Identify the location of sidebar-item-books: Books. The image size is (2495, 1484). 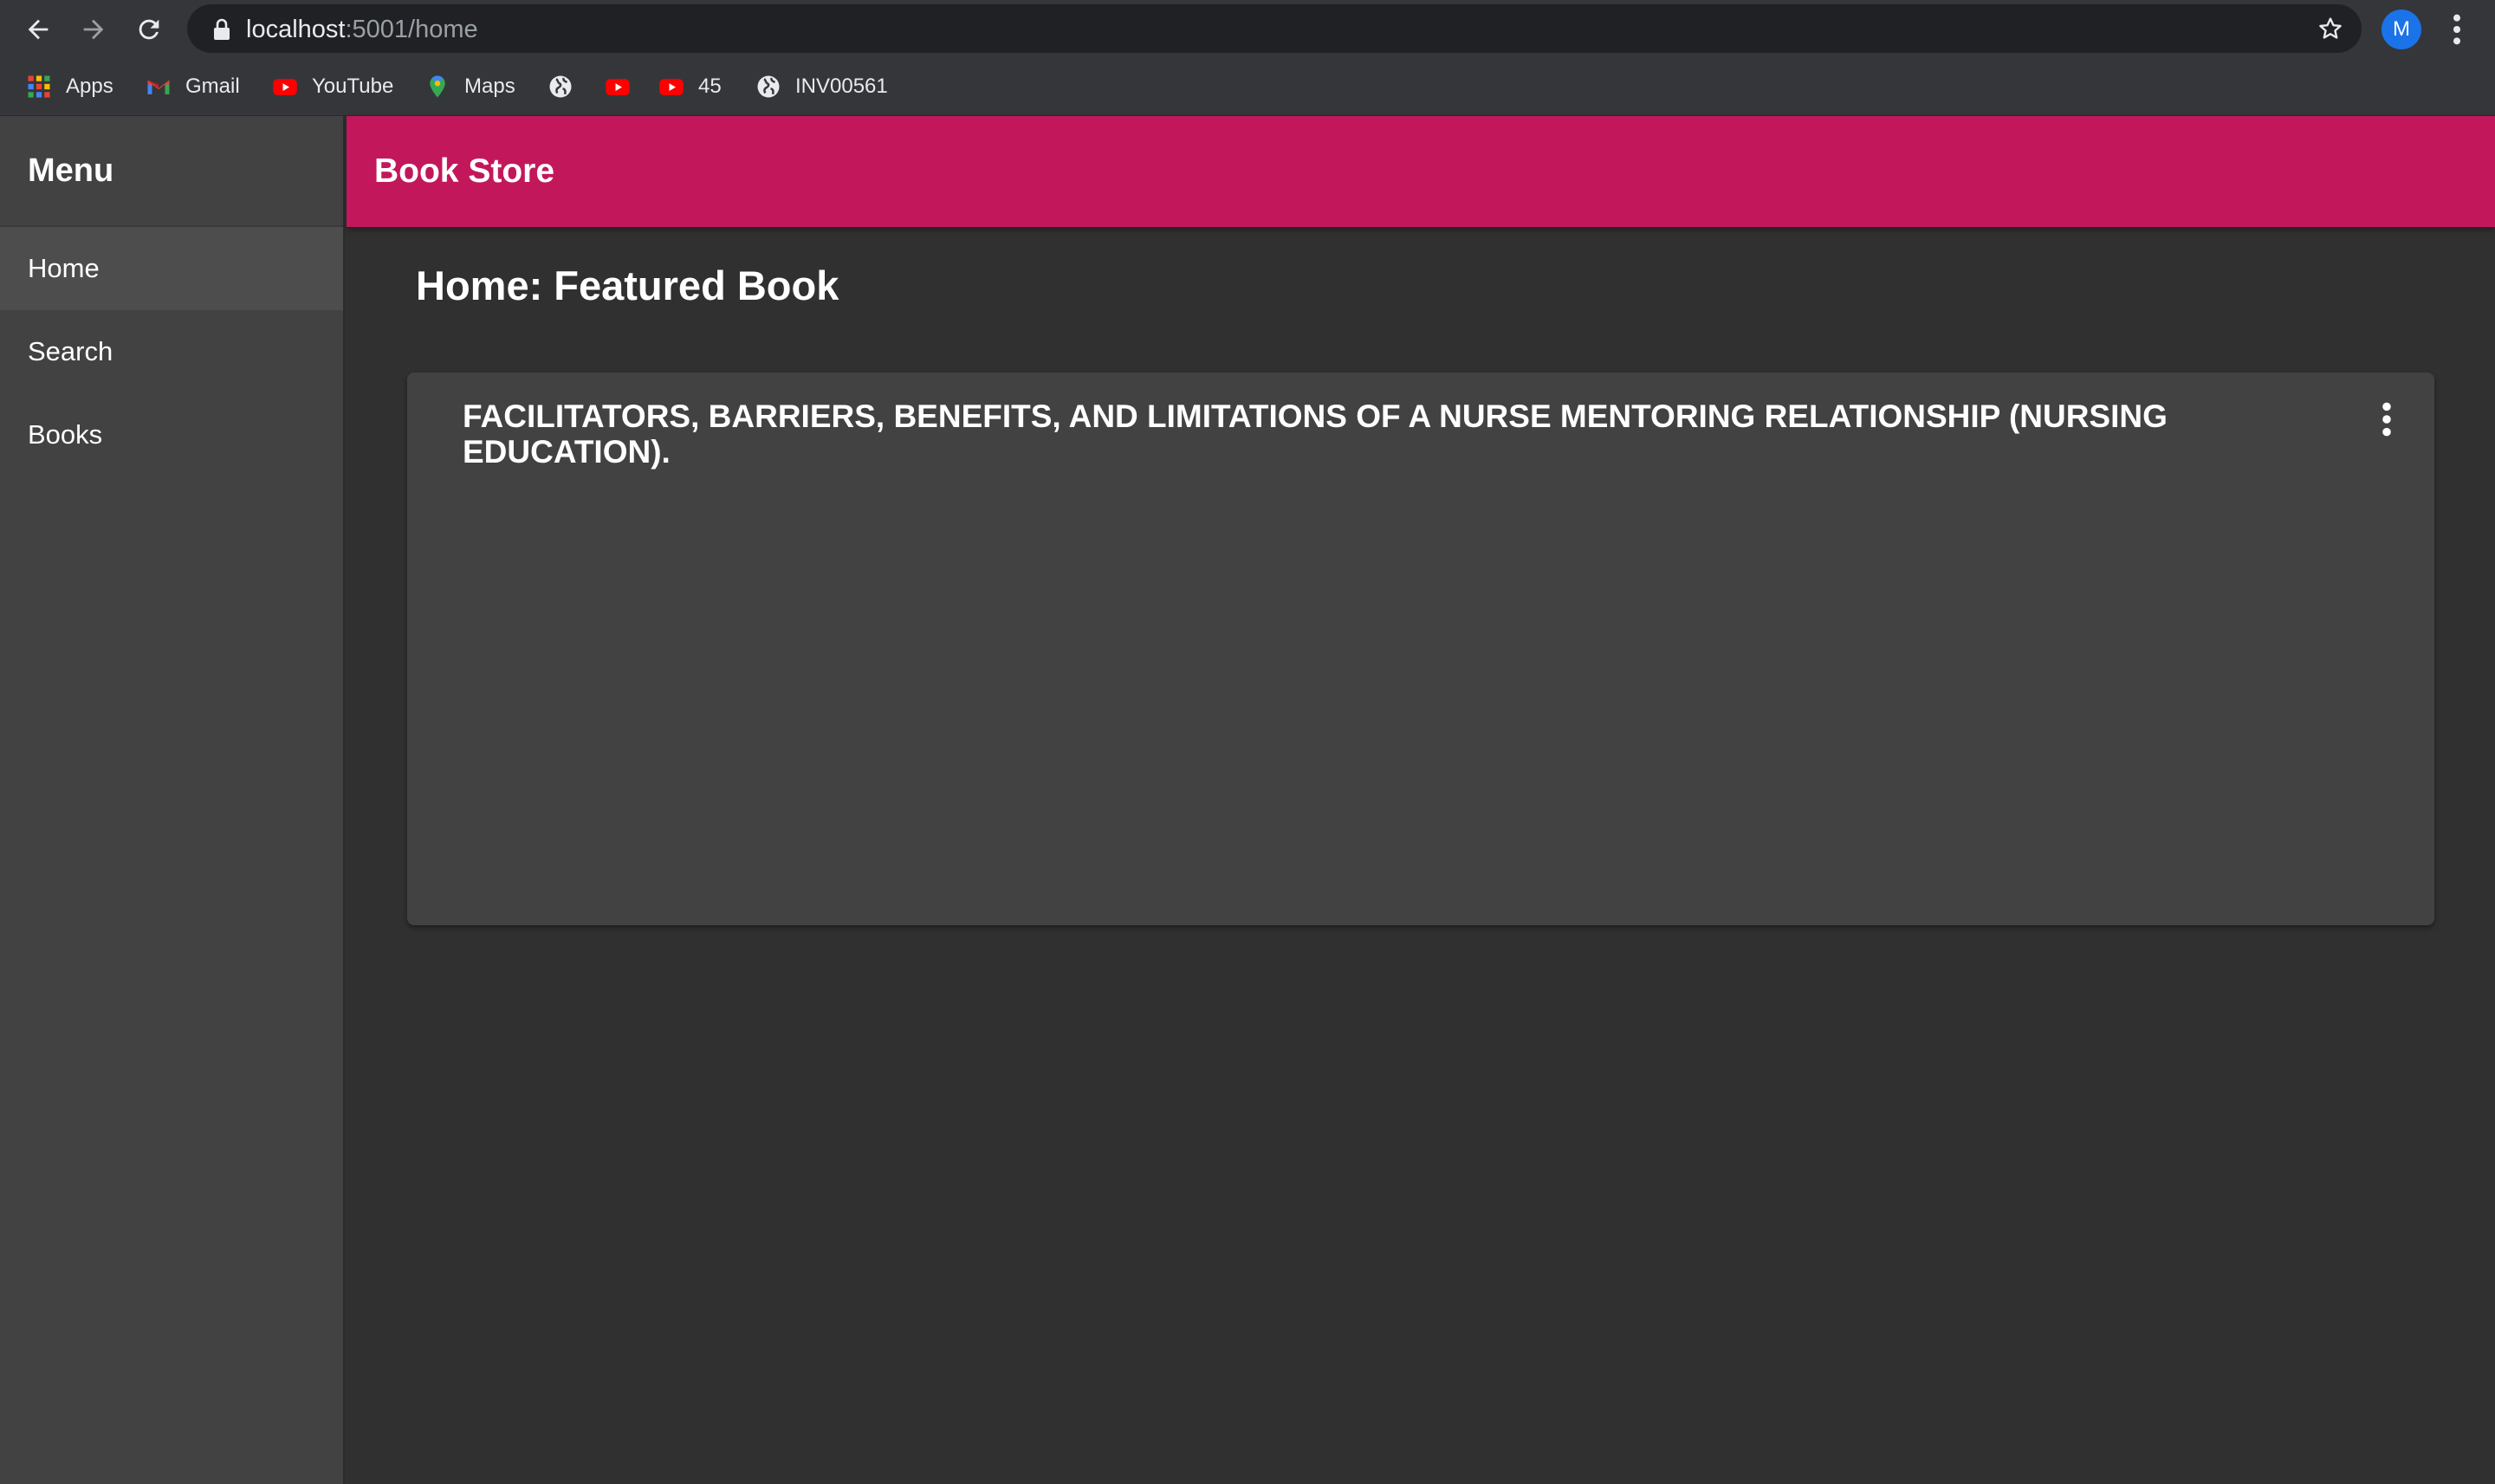
(171, 434).